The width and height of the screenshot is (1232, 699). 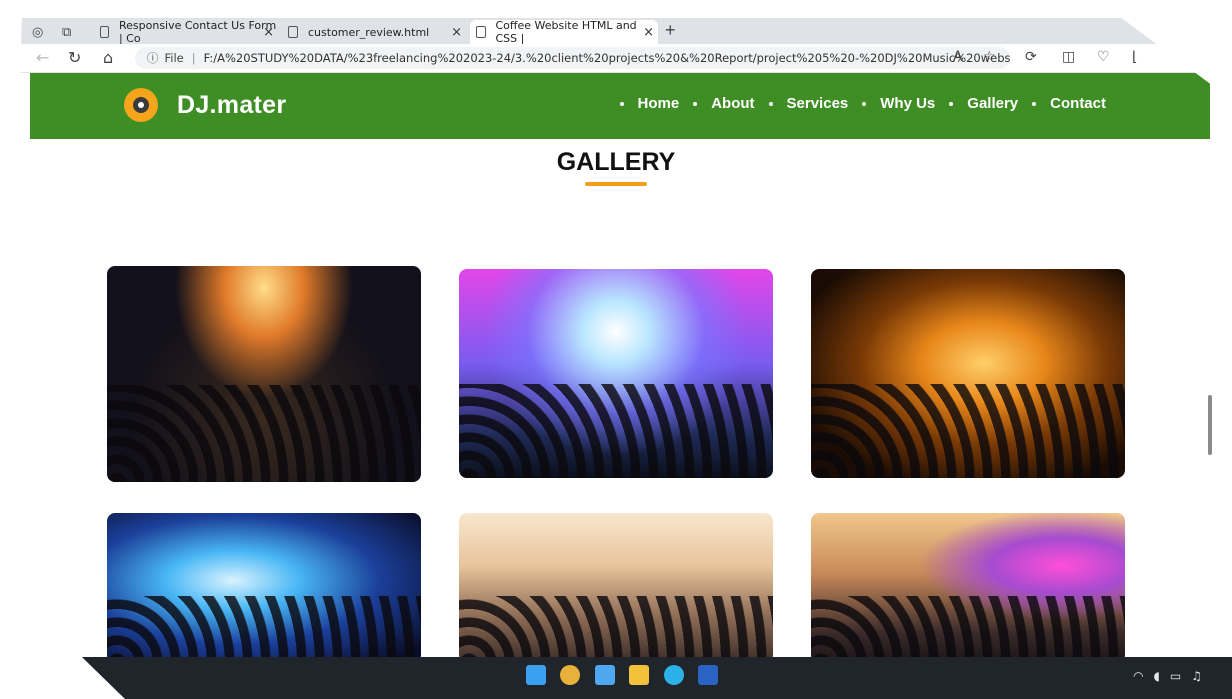 I want to click on system-tray: ◠ ◖ ▭ ♫, so click(x=1167, y=676).